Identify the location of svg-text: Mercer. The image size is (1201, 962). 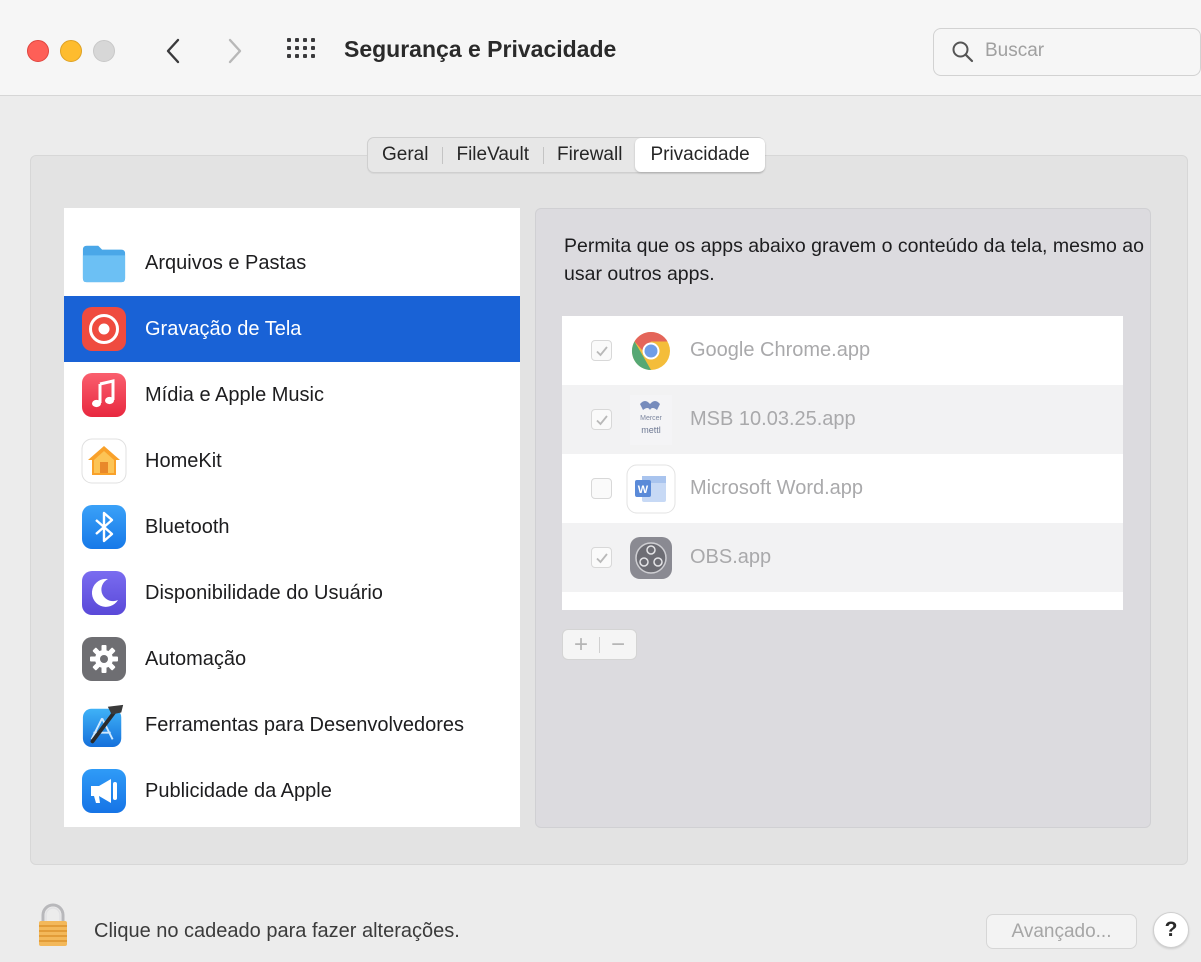
(651, 418).